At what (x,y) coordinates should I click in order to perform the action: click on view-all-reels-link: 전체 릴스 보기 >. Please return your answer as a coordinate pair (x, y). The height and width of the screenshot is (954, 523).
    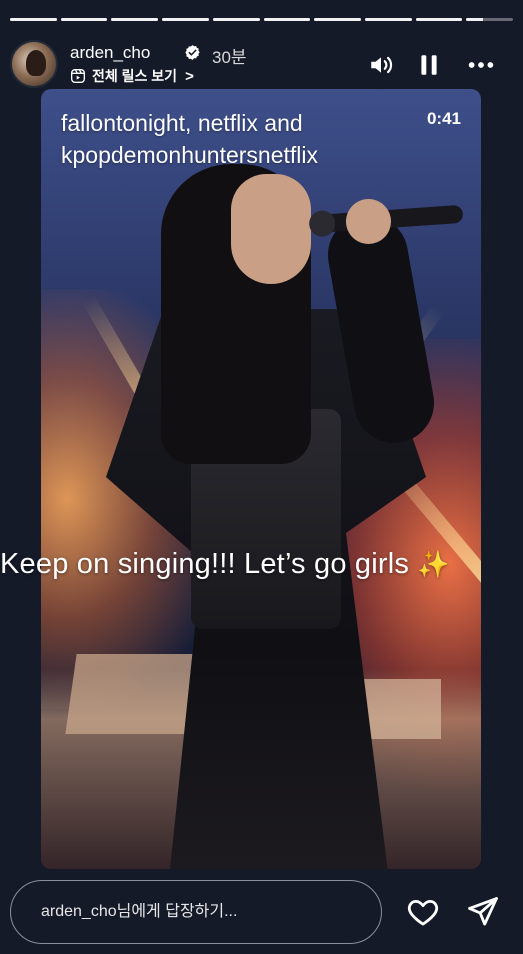
    Looking at the image, I should click on (132, 76).